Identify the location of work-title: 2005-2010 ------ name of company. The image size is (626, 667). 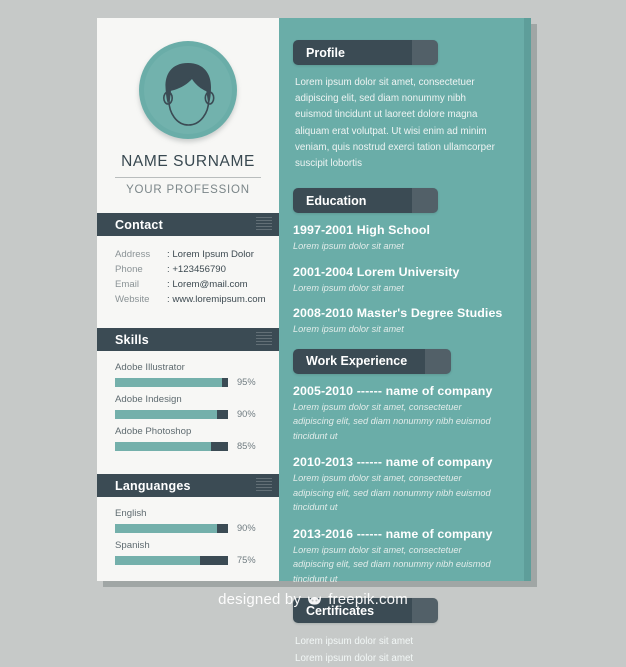
(393, 390).